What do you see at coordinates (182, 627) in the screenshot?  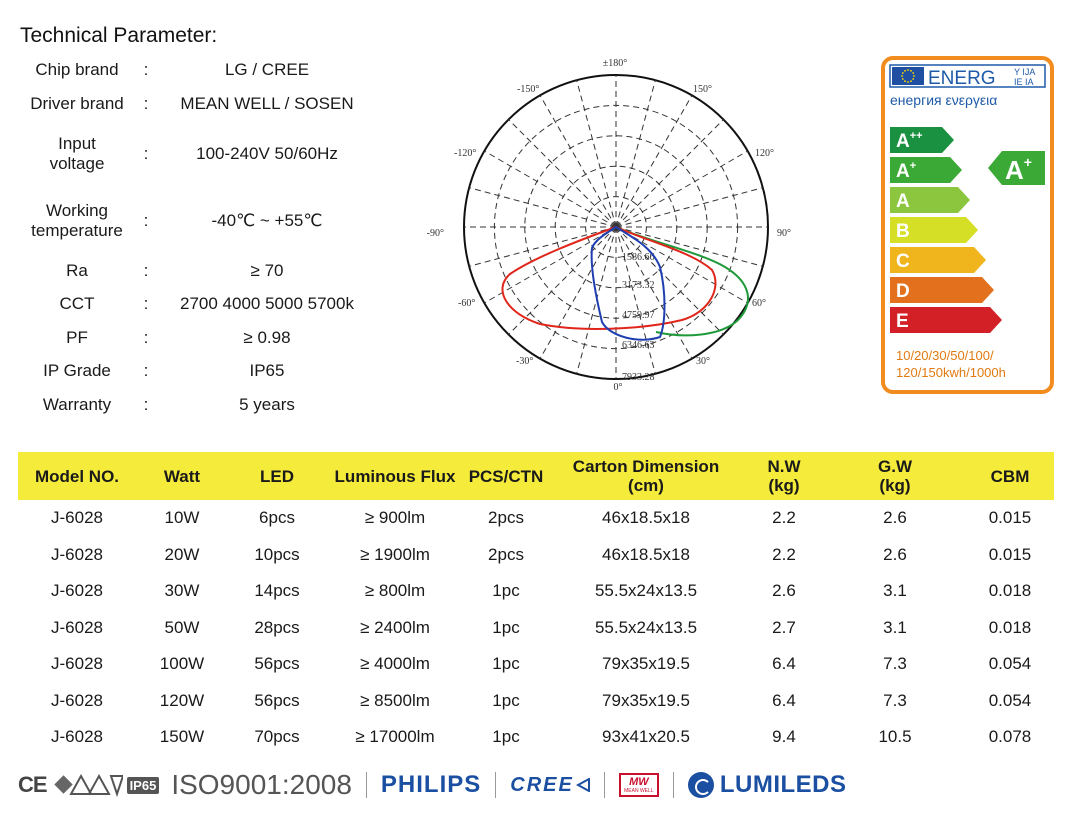 I see `cell-watt: 50W` at bounding box center [182, 627].